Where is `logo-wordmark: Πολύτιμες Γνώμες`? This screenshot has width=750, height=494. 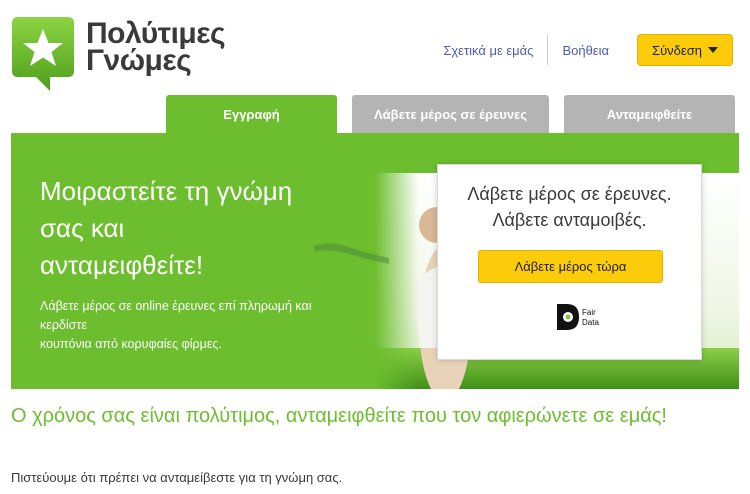 logo-wordmark: Πολύτιμες Γνώμες is located at coordinates (156, 47).